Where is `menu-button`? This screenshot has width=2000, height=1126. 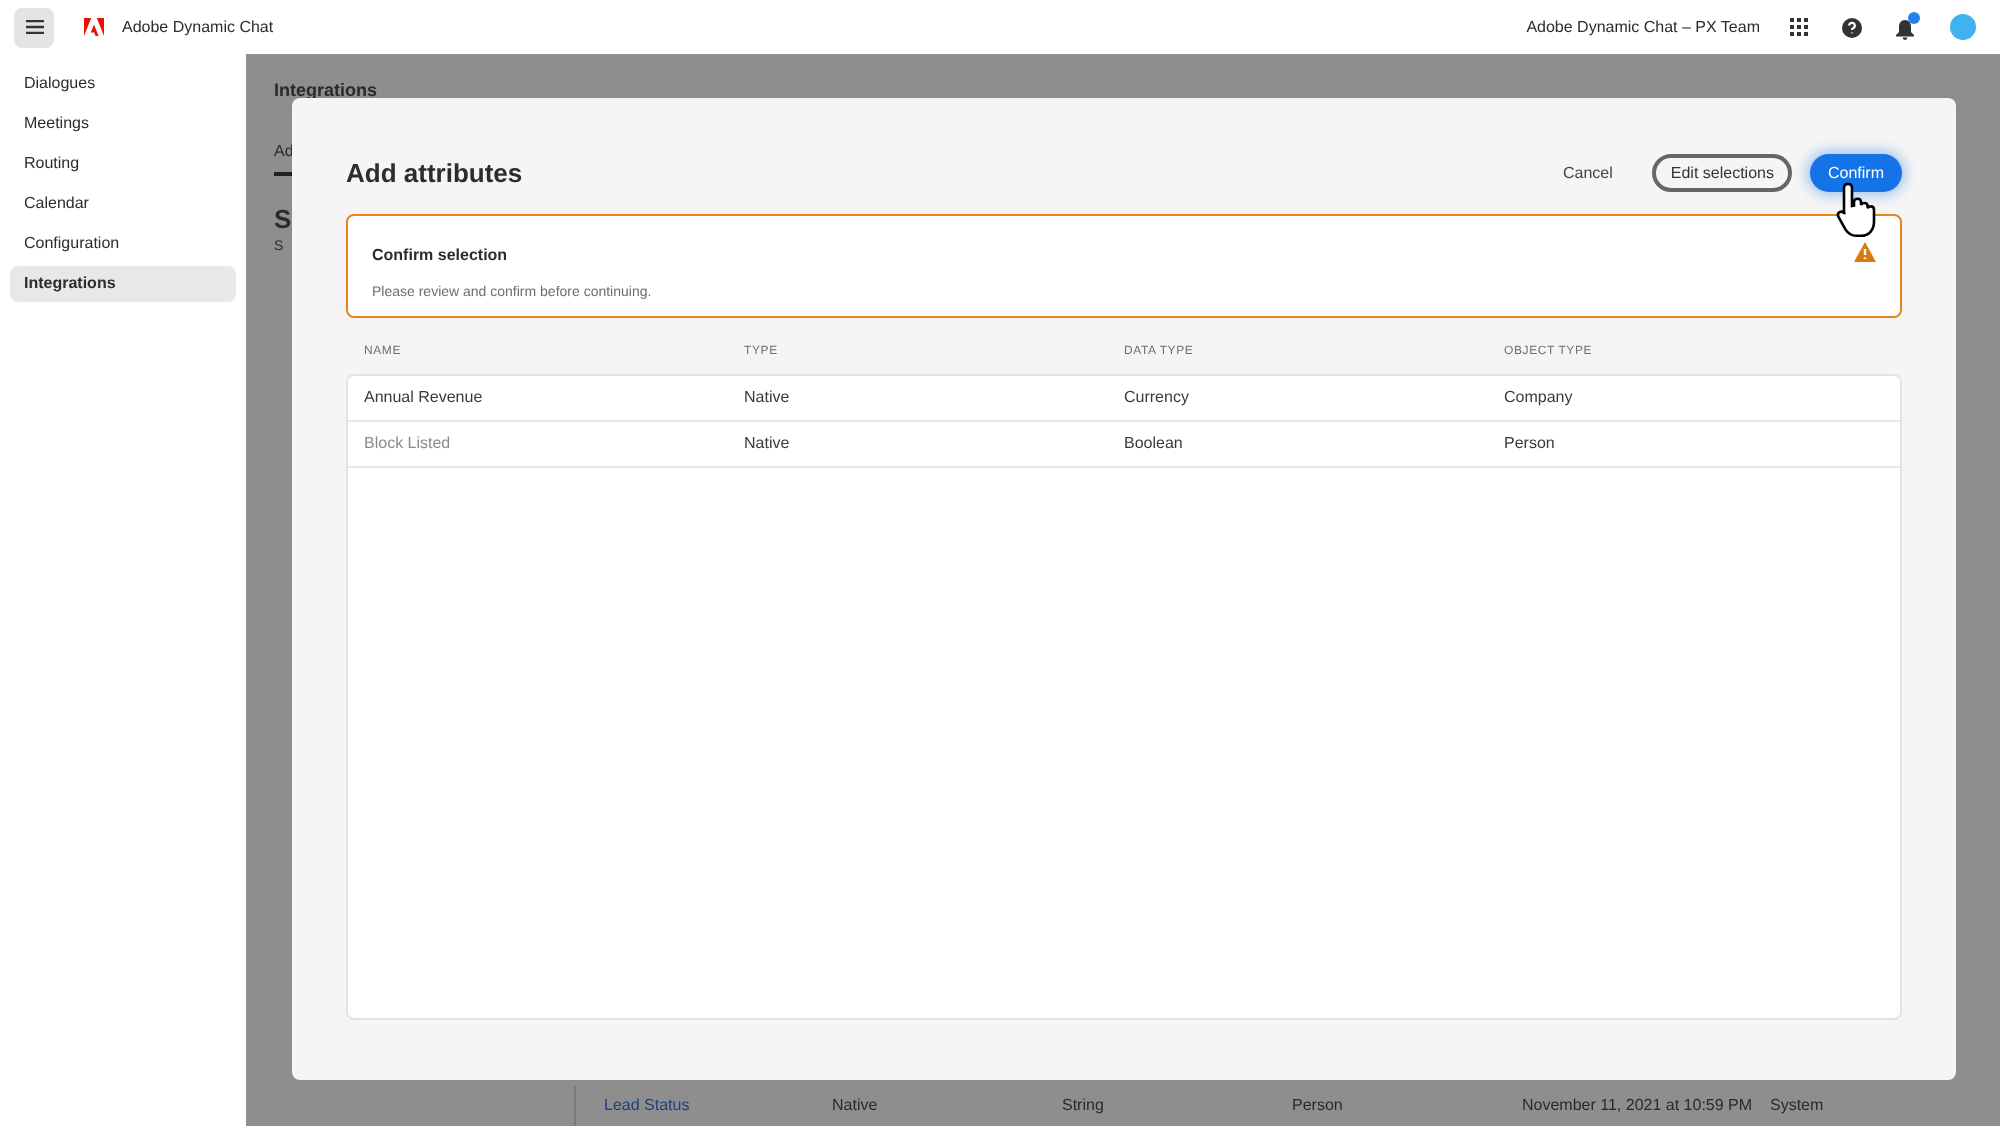 menu-button is located at coordinates (34, 27).